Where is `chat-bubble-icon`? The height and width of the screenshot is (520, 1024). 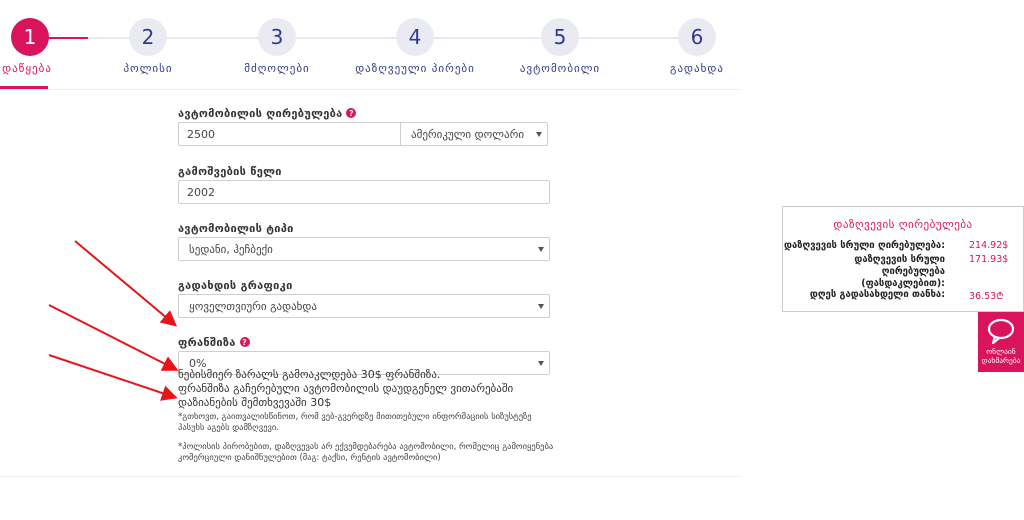
chat-bubble-icon is located at coordinates (1001, 331).